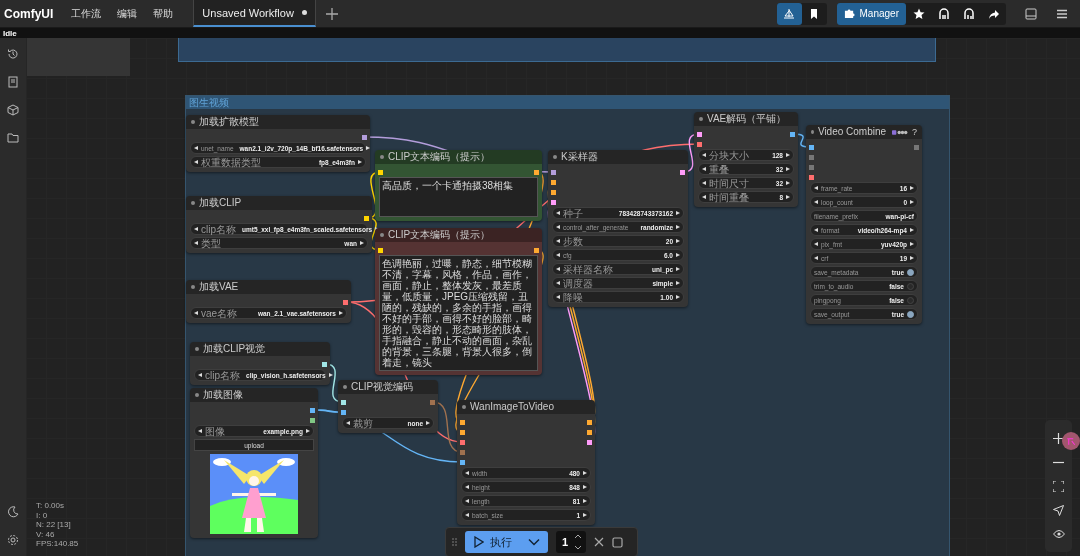 The image size is (1080, 556). I want to click on cancel-icon, so click(599, 542).